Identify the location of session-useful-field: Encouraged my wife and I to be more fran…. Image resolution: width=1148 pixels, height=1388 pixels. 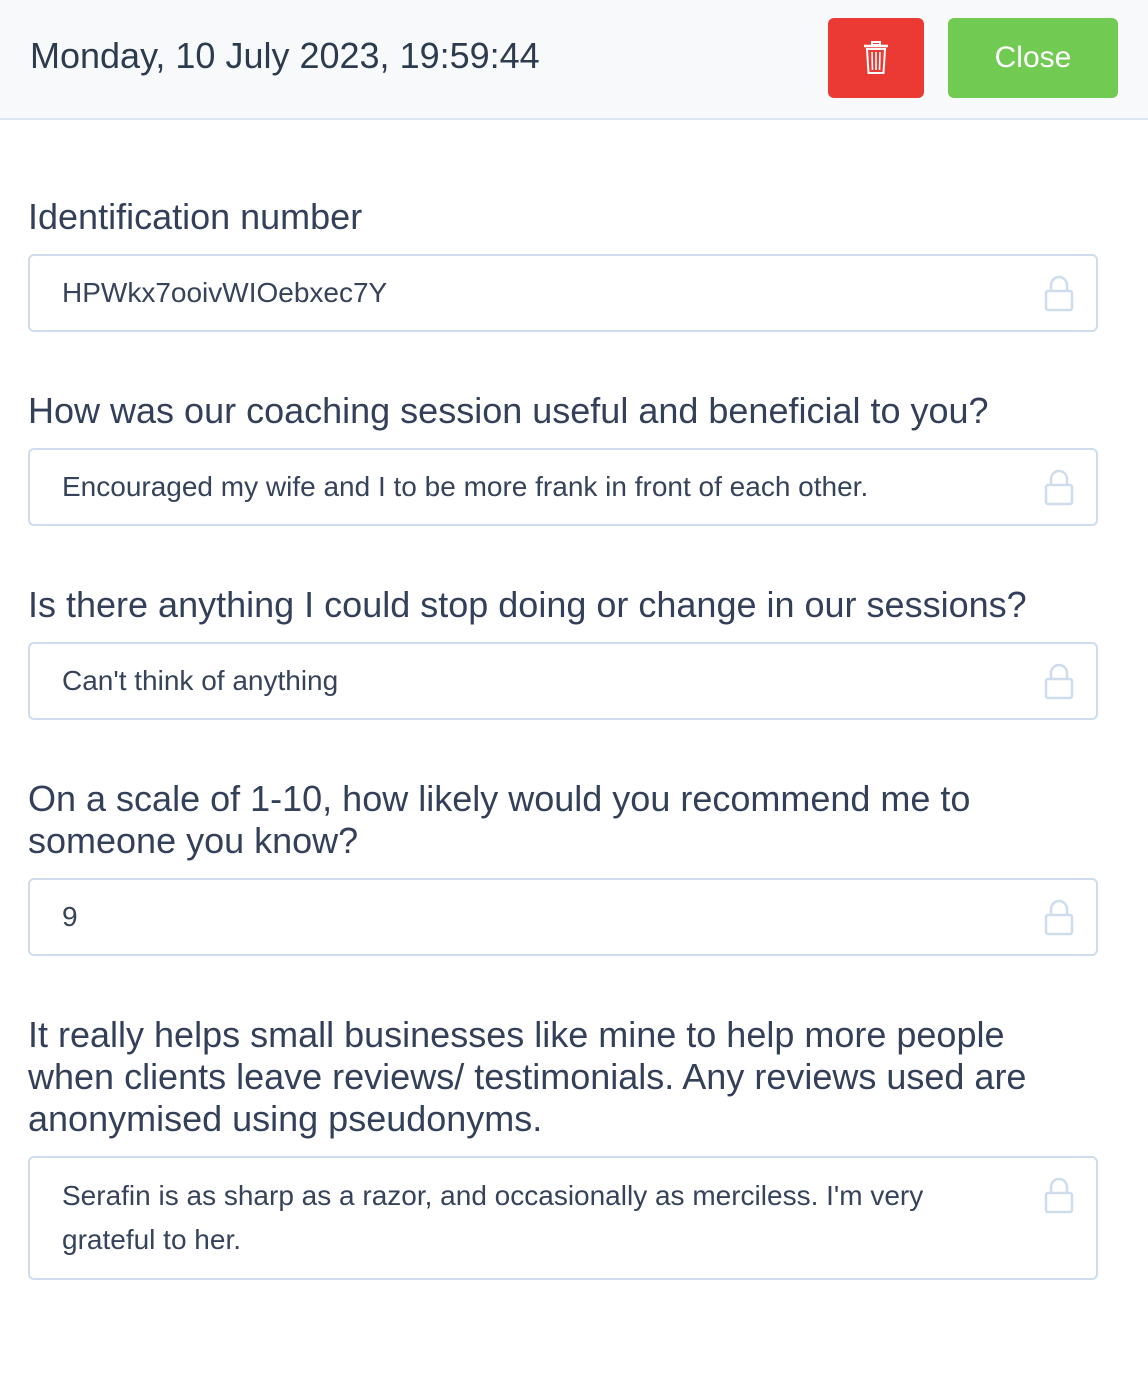
(563, 487).